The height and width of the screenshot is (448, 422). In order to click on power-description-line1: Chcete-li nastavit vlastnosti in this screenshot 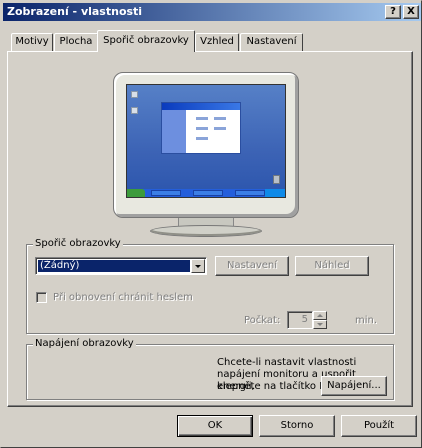, I will do `click(287, 362)`.